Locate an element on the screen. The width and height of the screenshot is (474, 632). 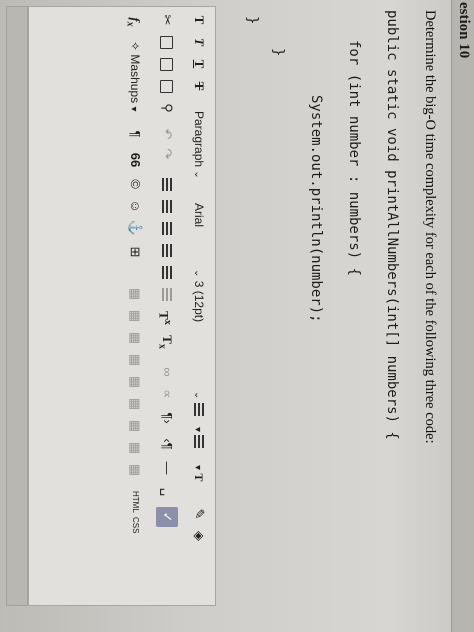
grid-button-3: ▦ is located at coordinates (135, 338).